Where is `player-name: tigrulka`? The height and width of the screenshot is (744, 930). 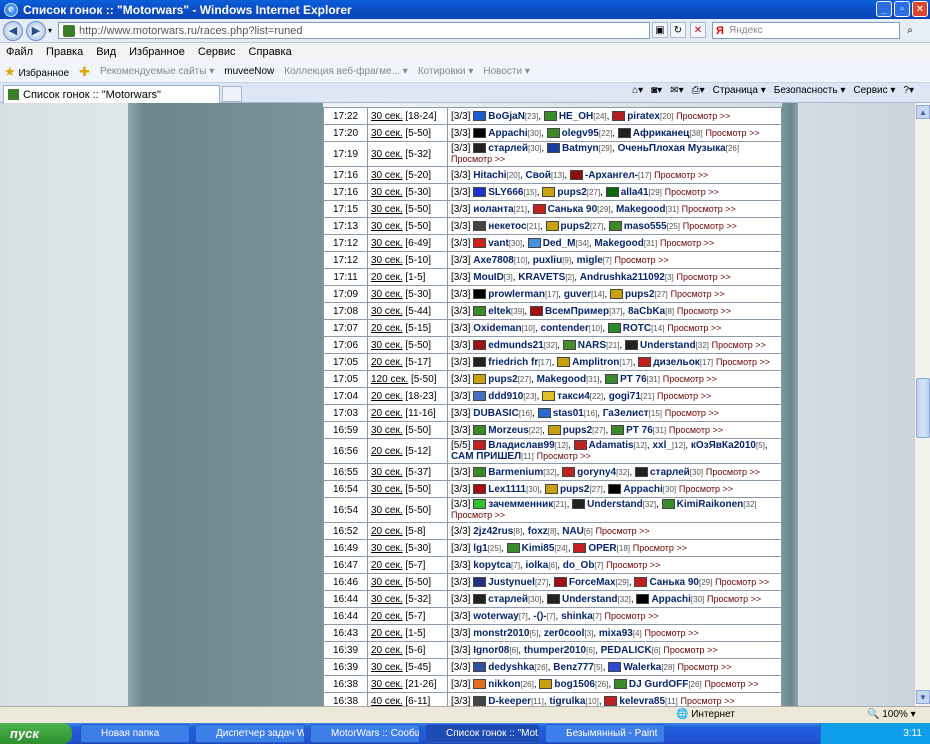
player-name: tigrulka is located at coordinates (567, 701).